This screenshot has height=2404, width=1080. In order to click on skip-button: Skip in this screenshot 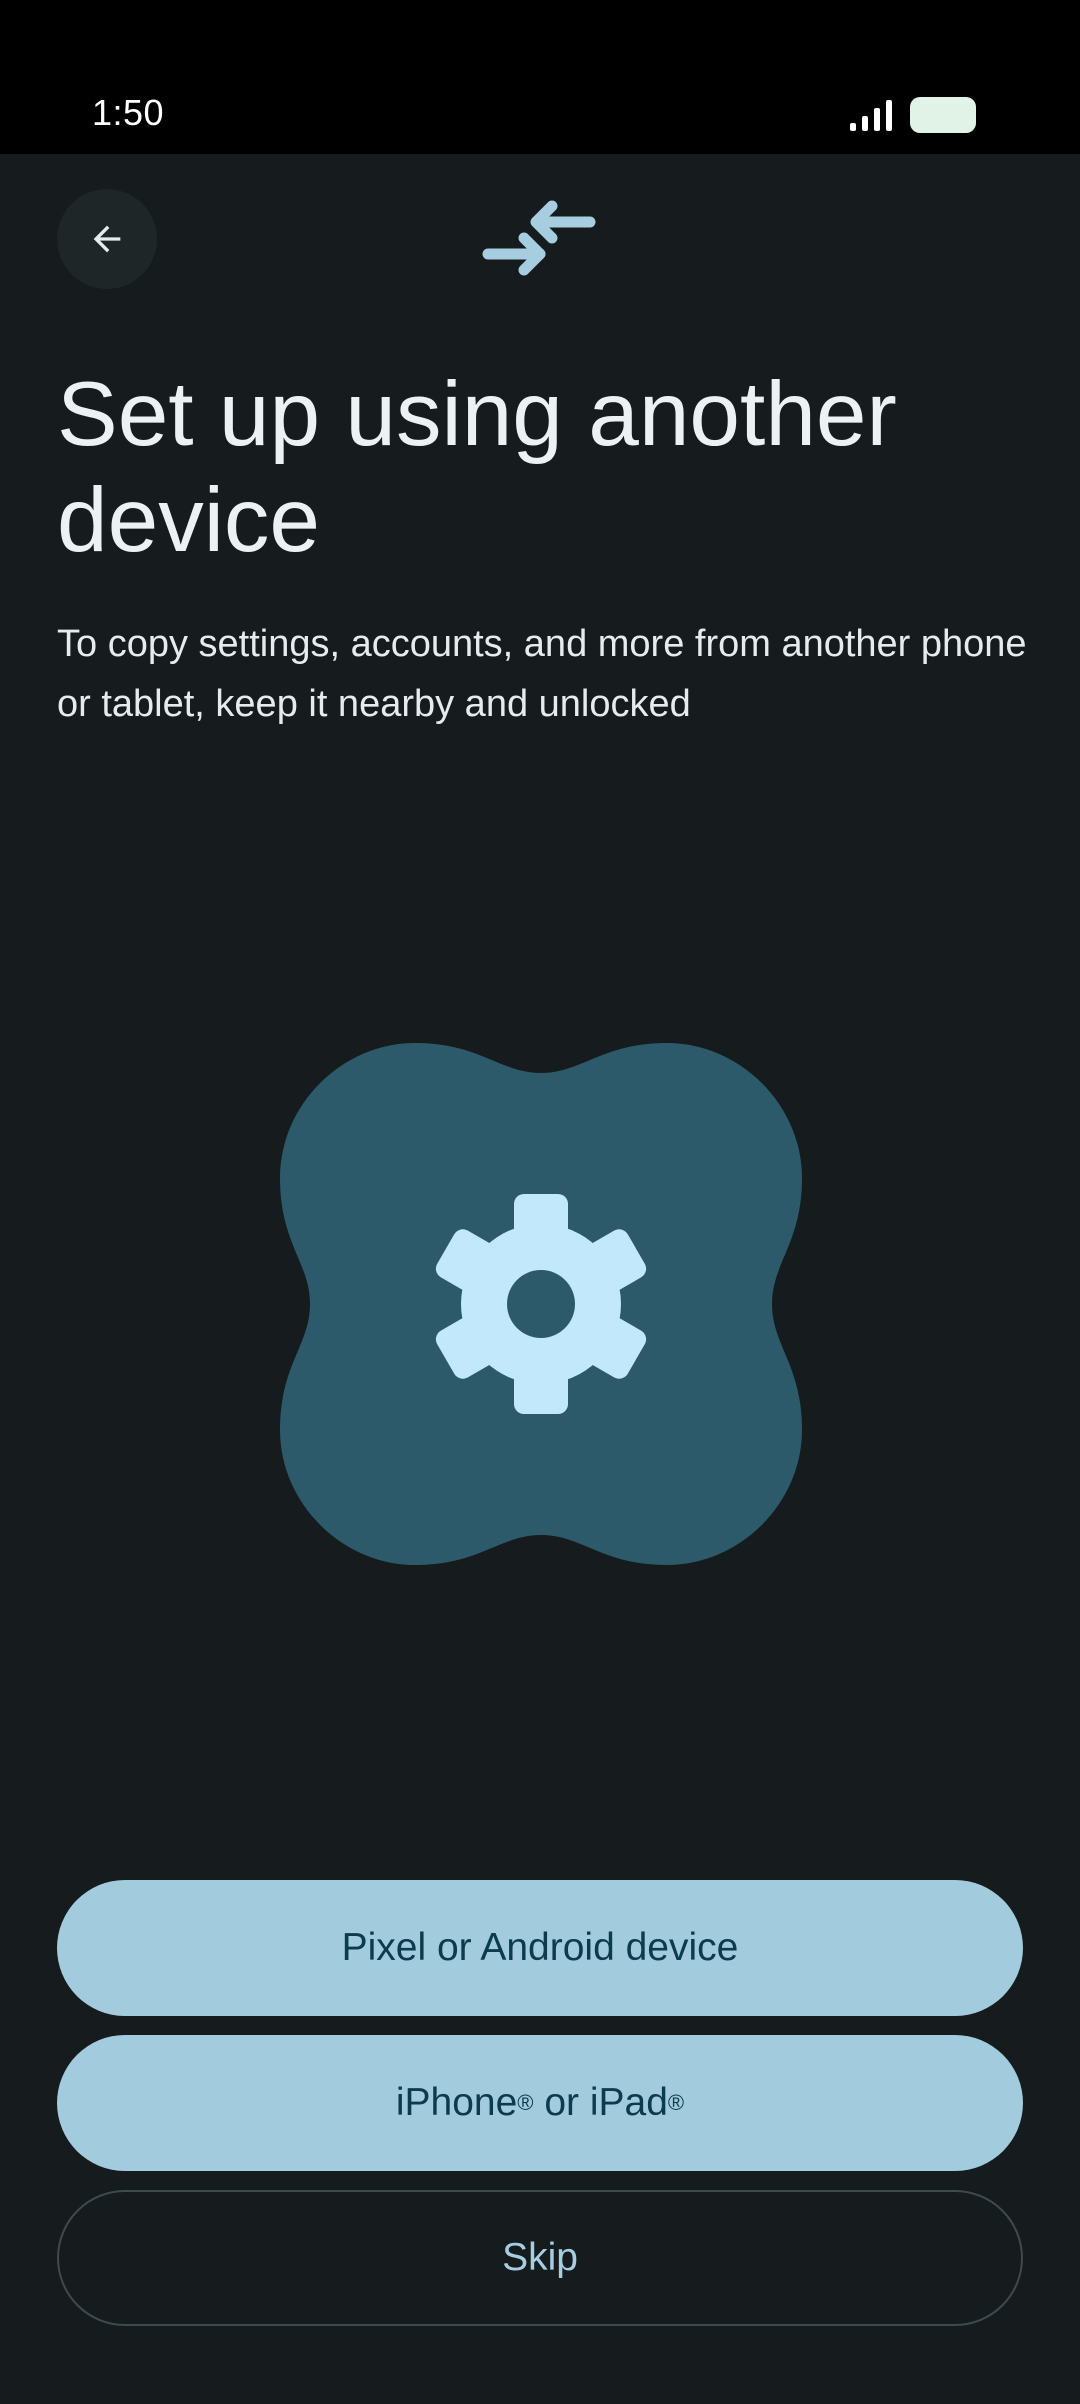, I will do `click(540, 2258)`.